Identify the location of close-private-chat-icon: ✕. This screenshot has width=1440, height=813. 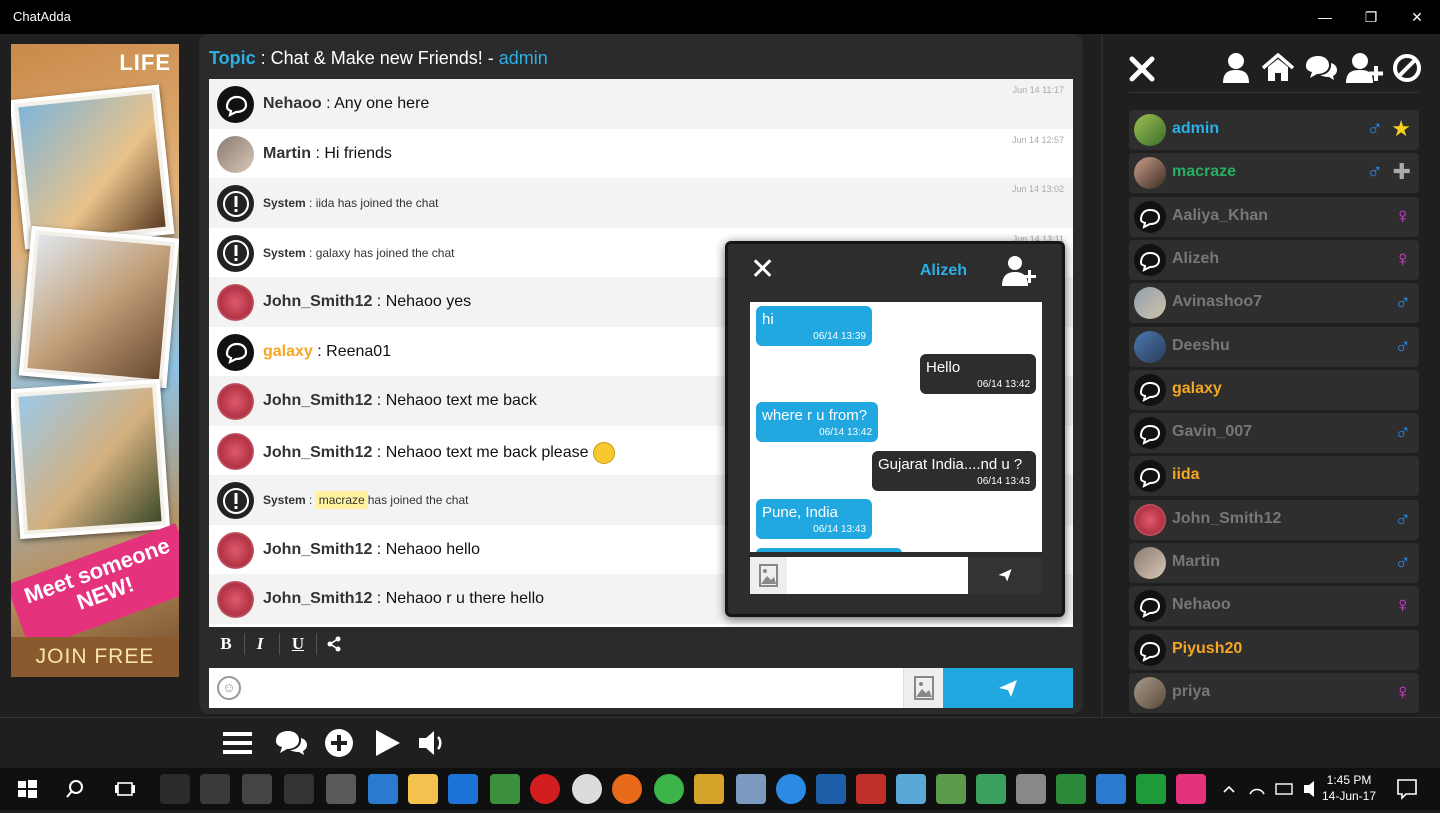
(762, 270).